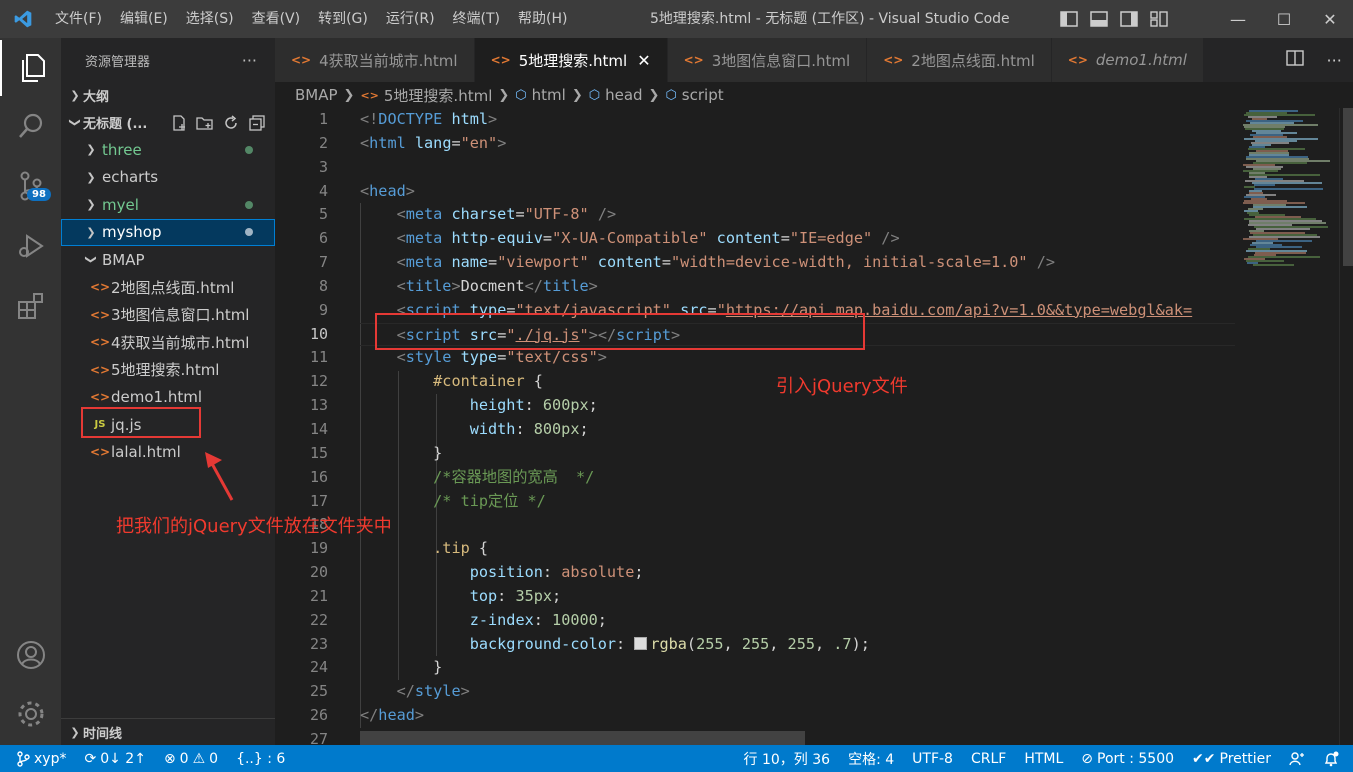  What do you see at coordinates (168, 150) in the screenshot?
I see `folder-three: ❯ three` at bounding box center [168, 150].